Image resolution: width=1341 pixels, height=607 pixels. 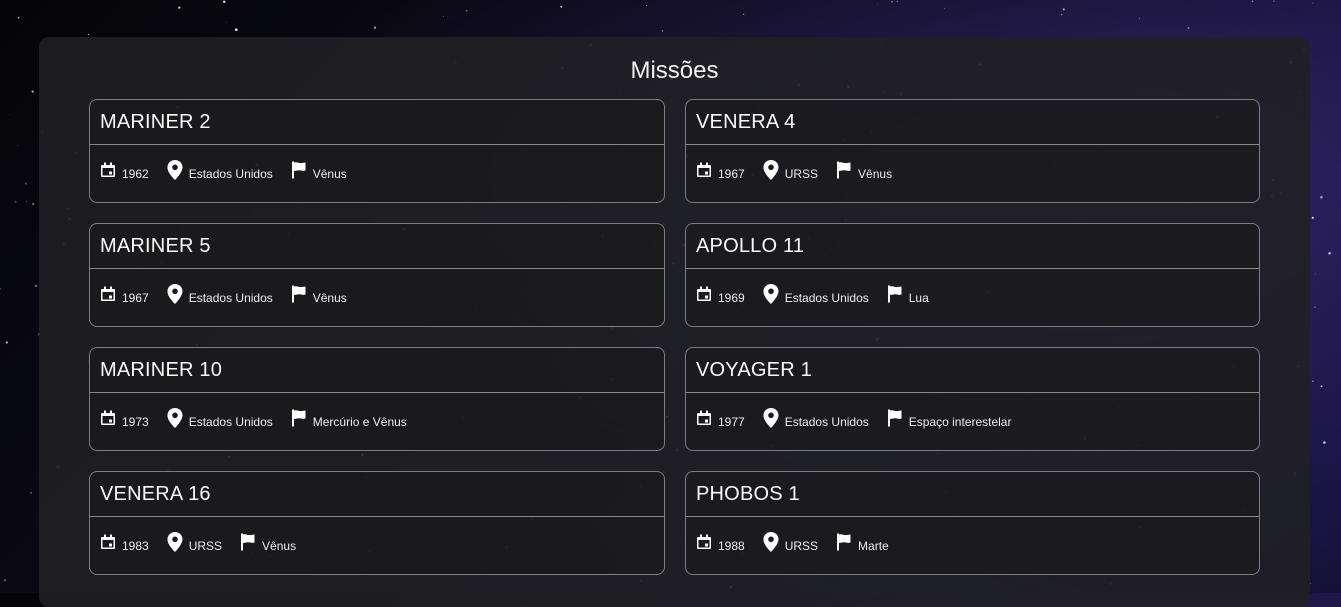 I want to click on mission-year: 1969, so click(x=720, y=294).